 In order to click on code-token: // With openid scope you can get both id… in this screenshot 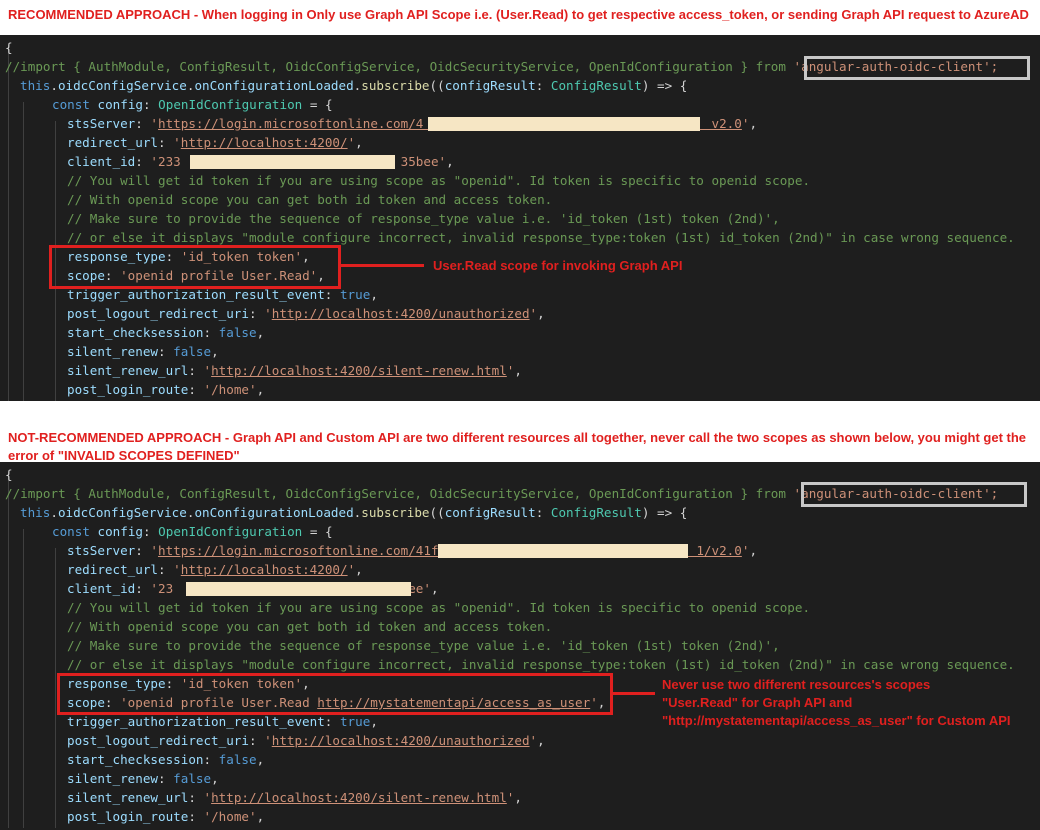, I will do `click(310, 626)`.